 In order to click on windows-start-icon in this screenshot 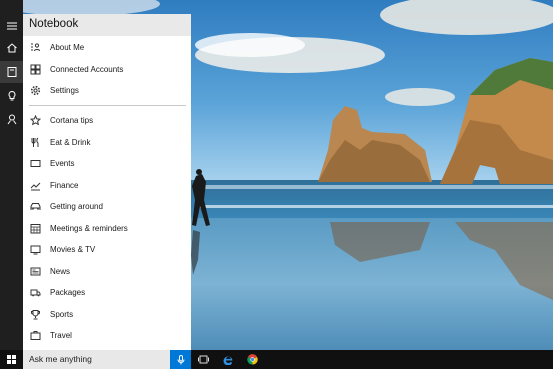, I will do `click(11, 359)`.